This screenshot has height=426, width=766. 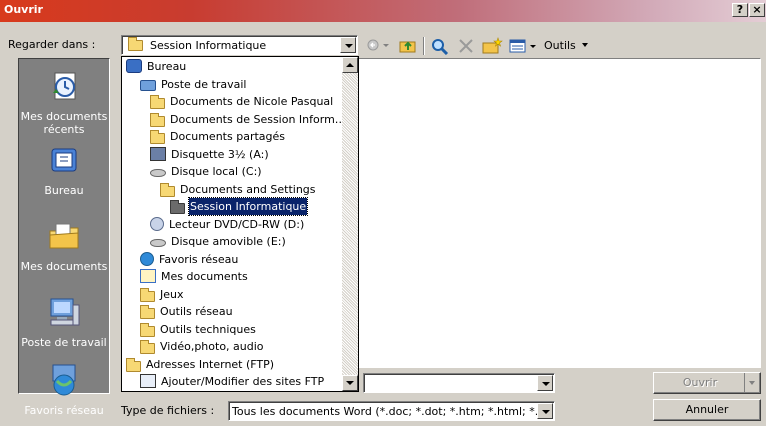 I want to click on title-bar: Ouvrir ? ×, so click(x=383, y=11).